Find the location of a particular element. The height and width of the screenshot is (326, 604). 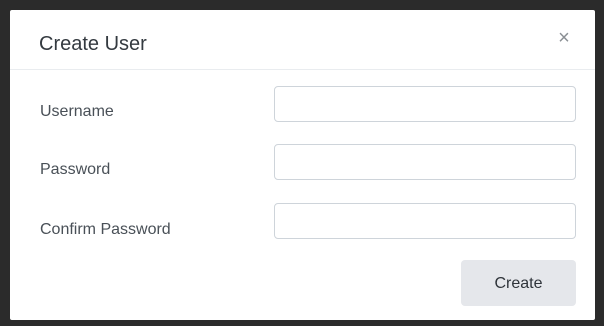

username-label: Username is located at coordinates (77, 111).